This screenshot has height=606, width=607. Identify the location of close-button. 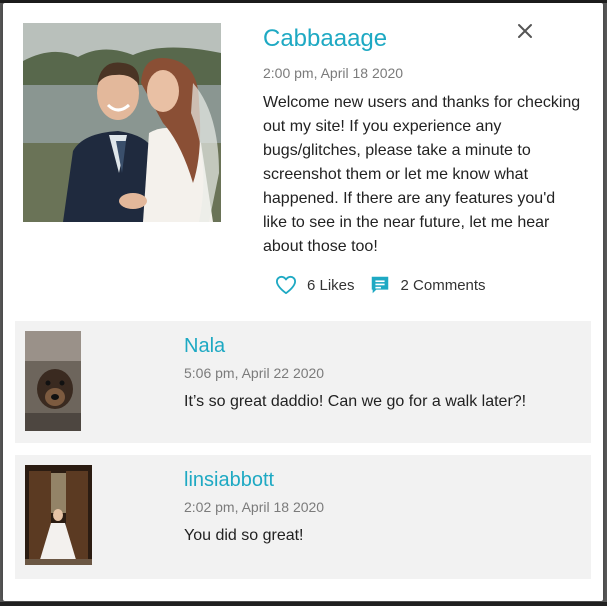
(525, 31).